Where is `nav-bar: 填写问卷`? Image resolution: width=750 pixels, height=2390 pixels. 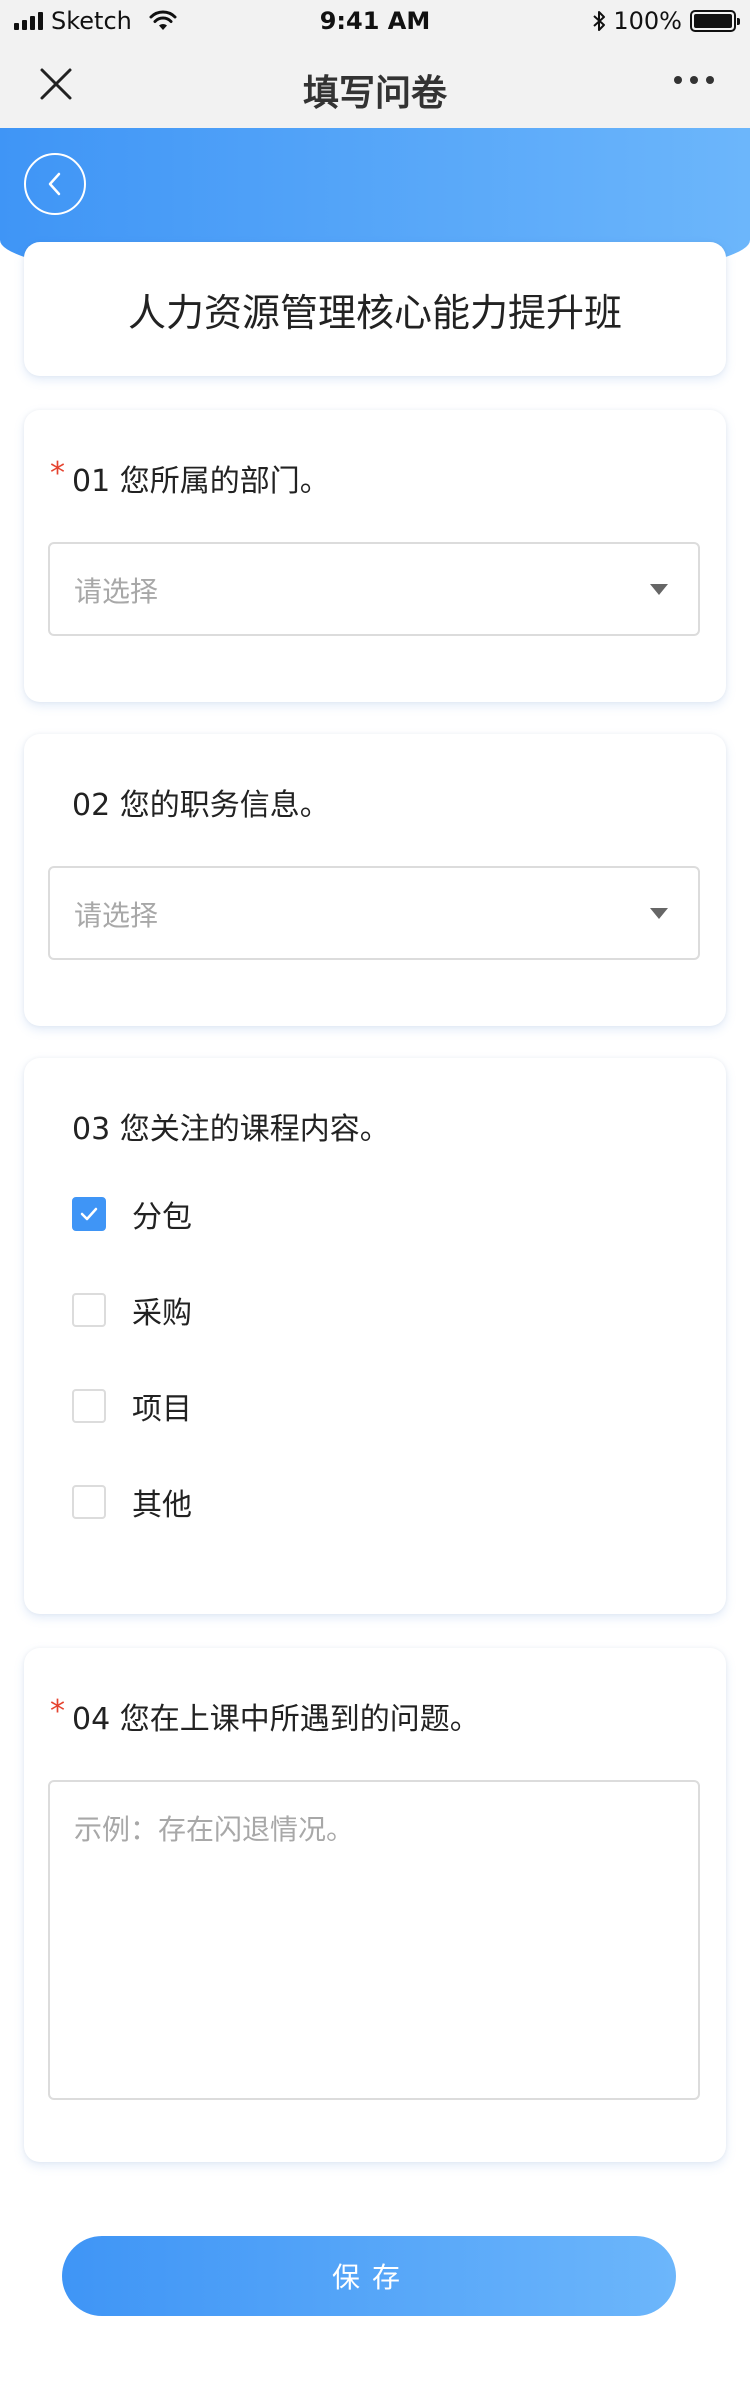
nav-bar: 填写问卷 is located at coordinates (375, 84).